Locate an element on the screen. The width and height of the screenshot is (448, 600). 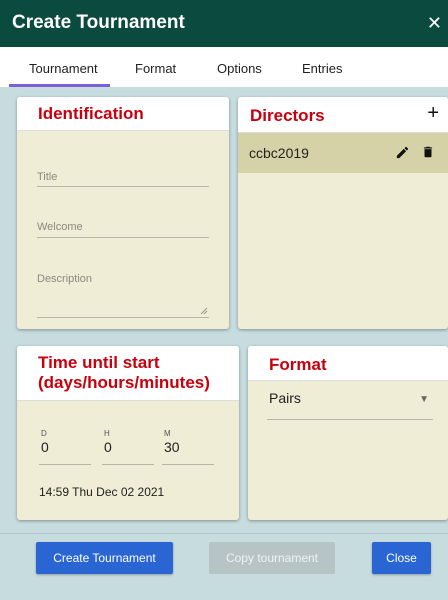
days-value: 0 is located at coordinates (45, 447).